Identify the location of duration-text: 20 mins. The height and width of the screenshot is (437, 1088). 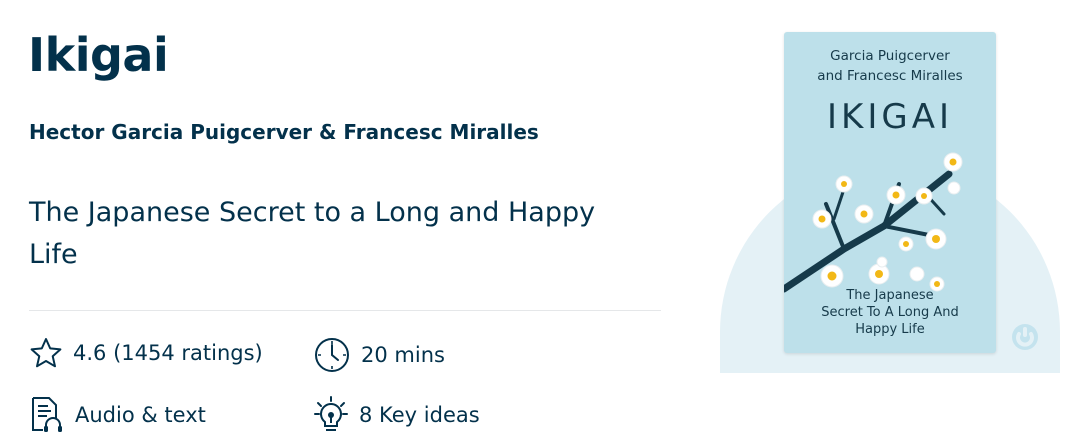
(403, 354).